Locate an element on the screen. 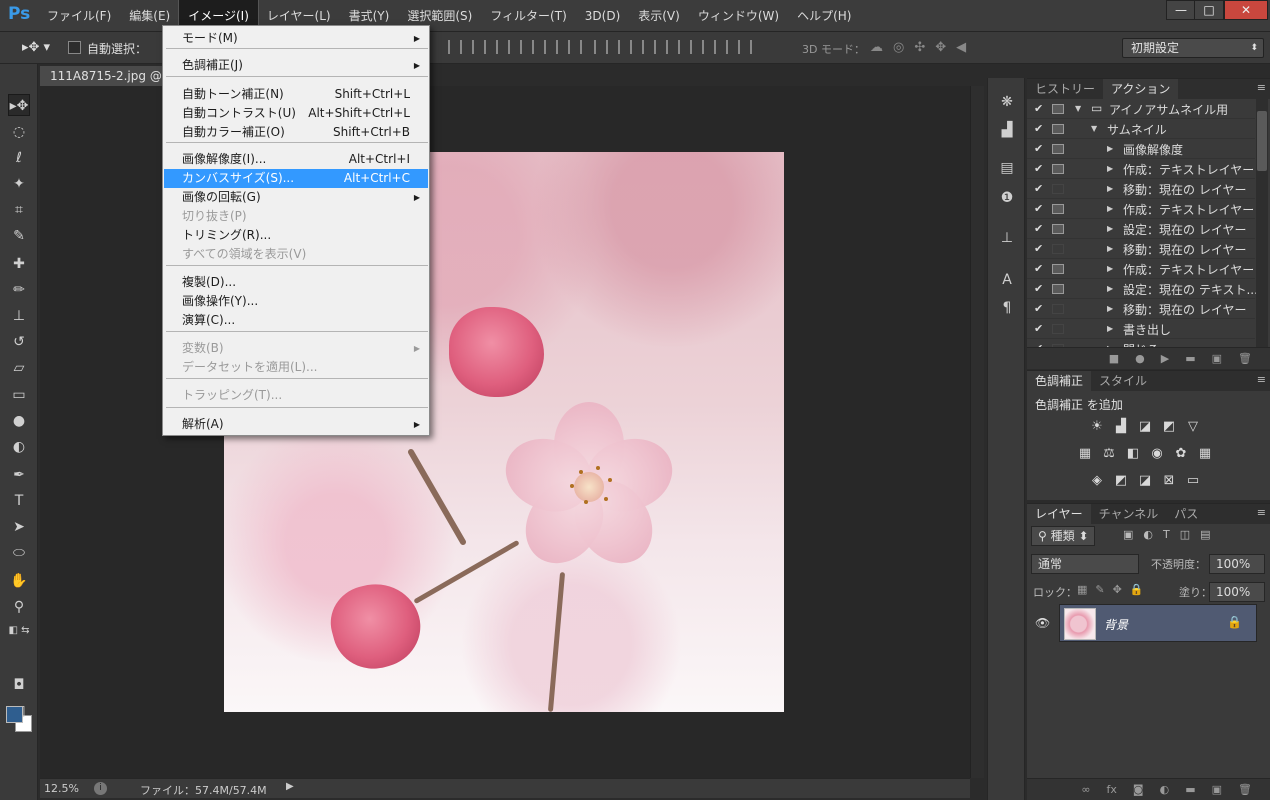 This screenshot has width=1270, height=800. blur-tool-icon: ● is located at coordinates (19, 421).